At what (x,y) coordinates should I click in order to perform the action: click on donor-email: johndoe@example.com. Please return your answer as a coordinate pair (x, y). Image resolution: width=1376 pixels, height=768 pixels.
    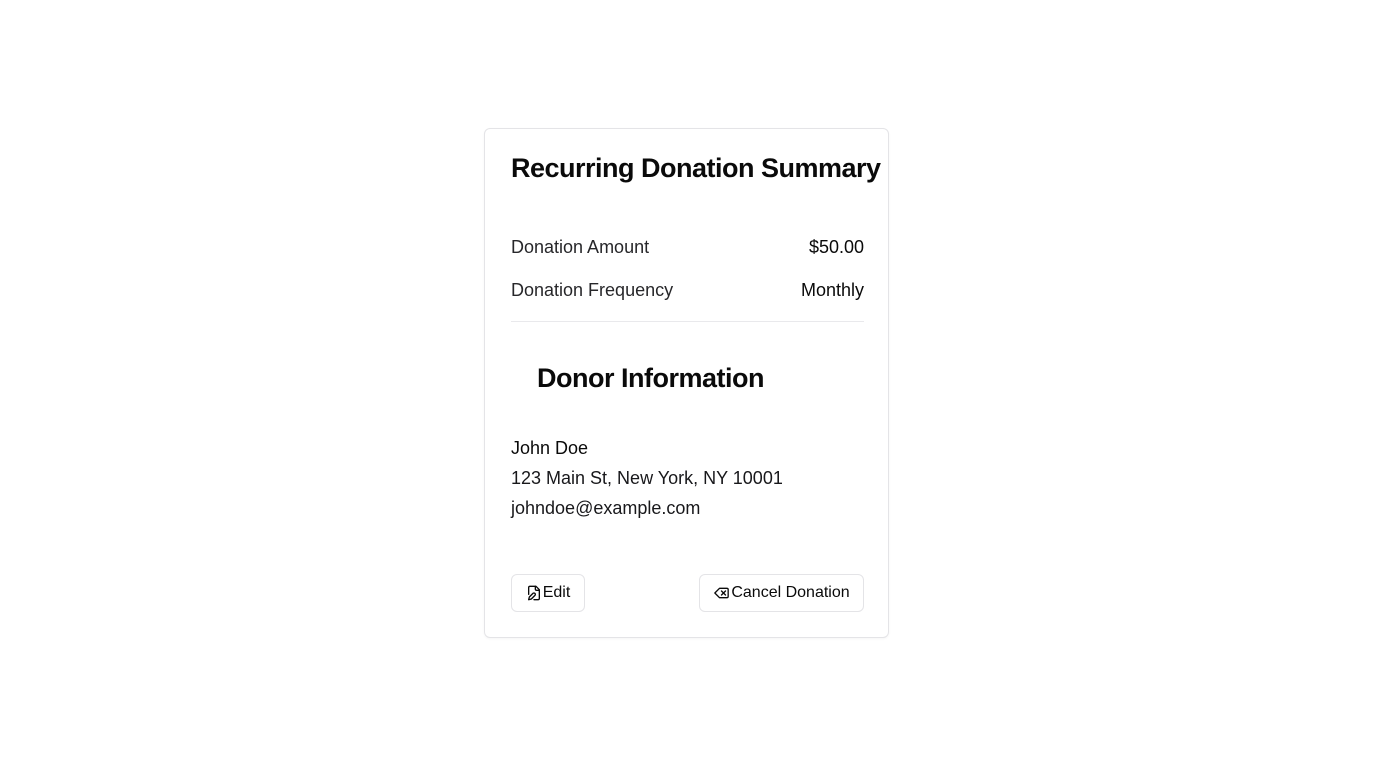
    Looking at the image, I should click on (606, 508).